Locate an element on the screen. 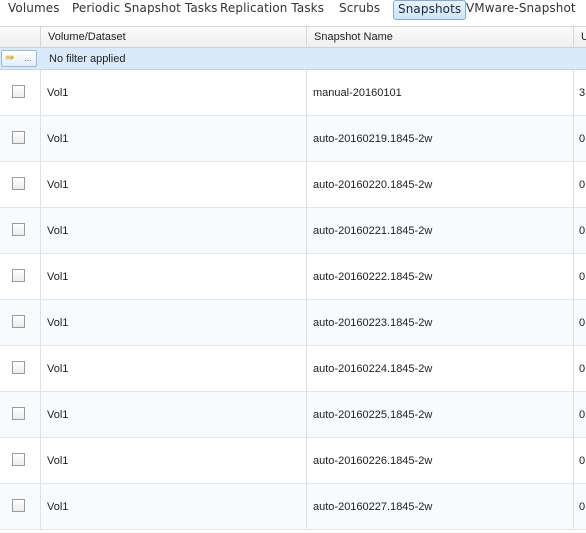  filter-bar: ⇛ ... No filter applied is located at coordinates (293, 59).